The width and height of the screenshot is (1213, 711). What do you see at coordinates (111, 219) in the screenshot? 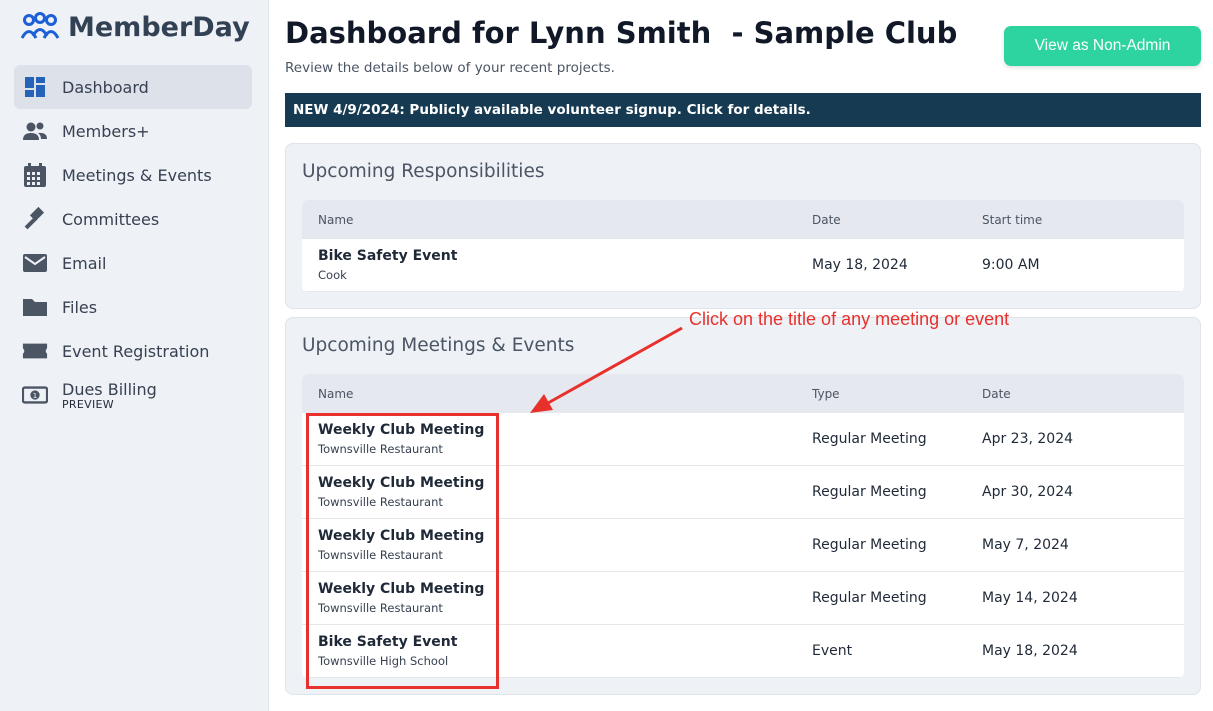
I see `sidebar-item-label: Committees` at bounding box center [111, 219].